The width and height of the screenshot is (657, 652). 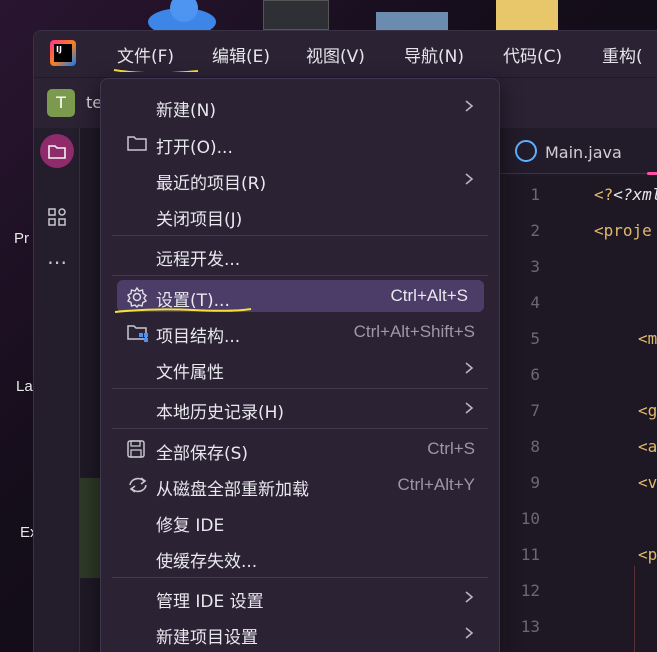 I want to click on tree-selection, so click(x=91, y=528).